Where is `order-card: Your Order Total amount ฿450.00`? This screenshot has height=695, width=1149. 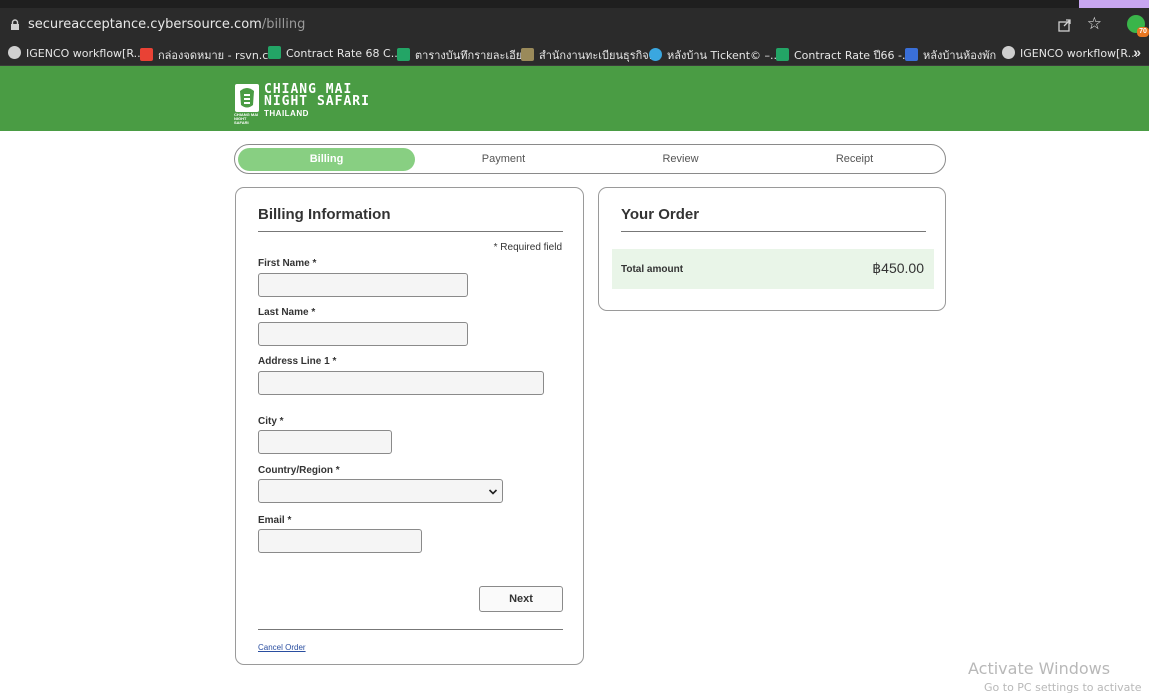 order-card: Your Order Total amount ฿450.00 is located at coordinates (772, 249).